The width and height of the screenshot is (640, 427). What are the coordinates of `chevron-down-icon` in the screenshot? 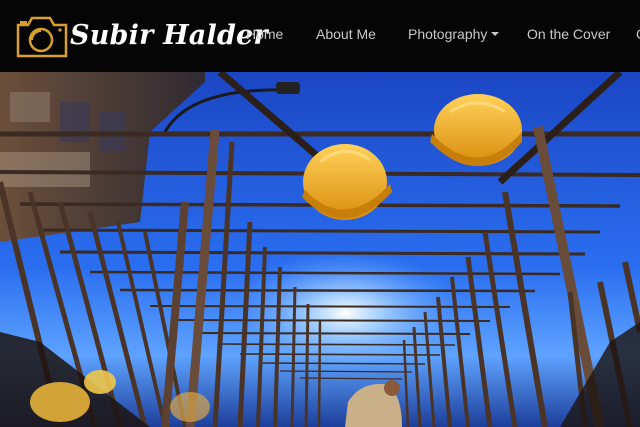 It's located at (495, 34).